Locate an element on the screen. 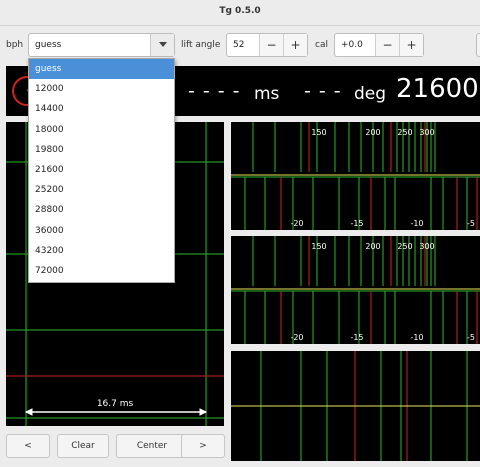 This screenshot has width=480, height=467. overflow-button is located at coordinates (478, 45).